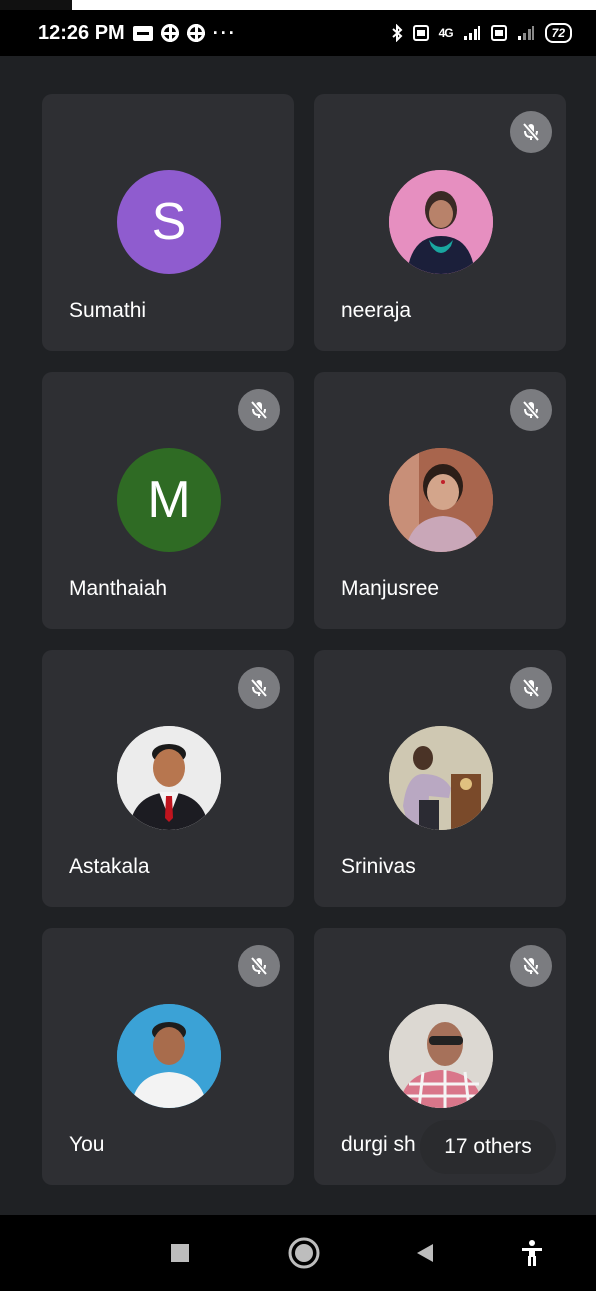 Image resolution: width=596 pixels, height=1291 pixels. Describe the element at coordinates (304, 1253) in the screenshot. I see `home-circle-icon` at that location.